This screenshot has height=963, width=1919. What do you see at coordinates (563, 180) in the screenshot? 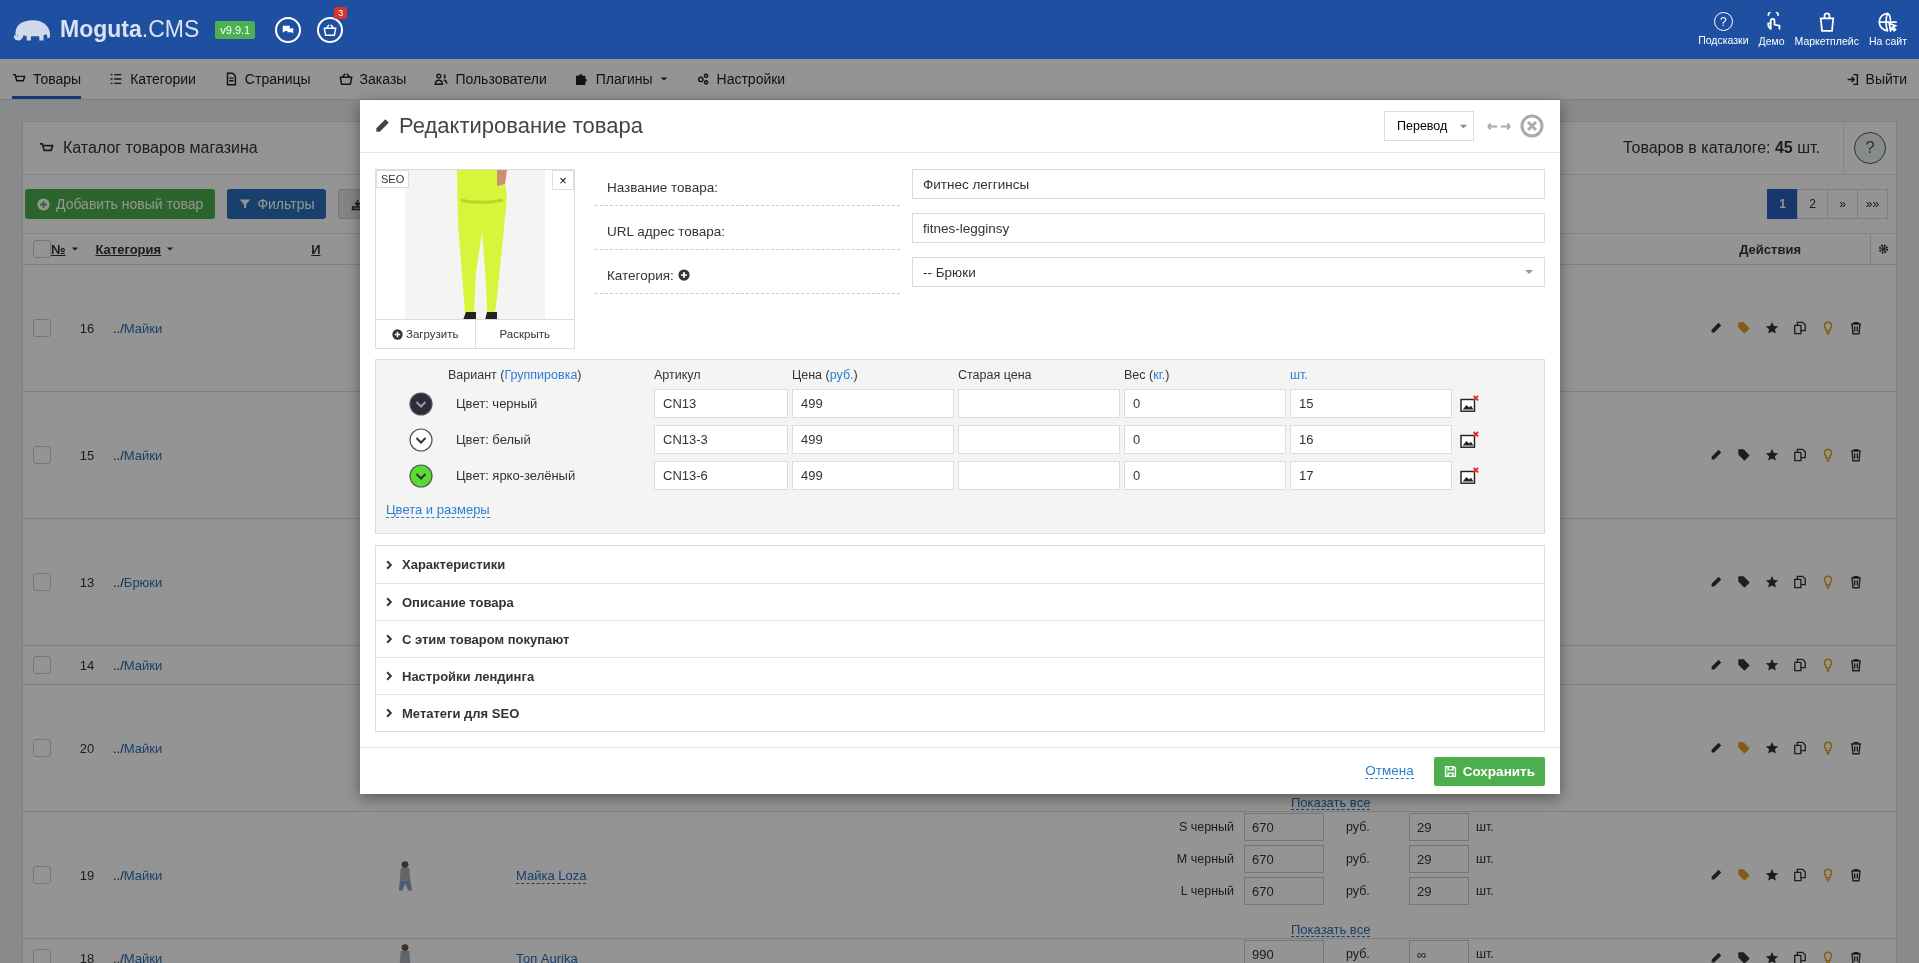
I see `remove-image-button: ×` at bounding box center [563, 180].